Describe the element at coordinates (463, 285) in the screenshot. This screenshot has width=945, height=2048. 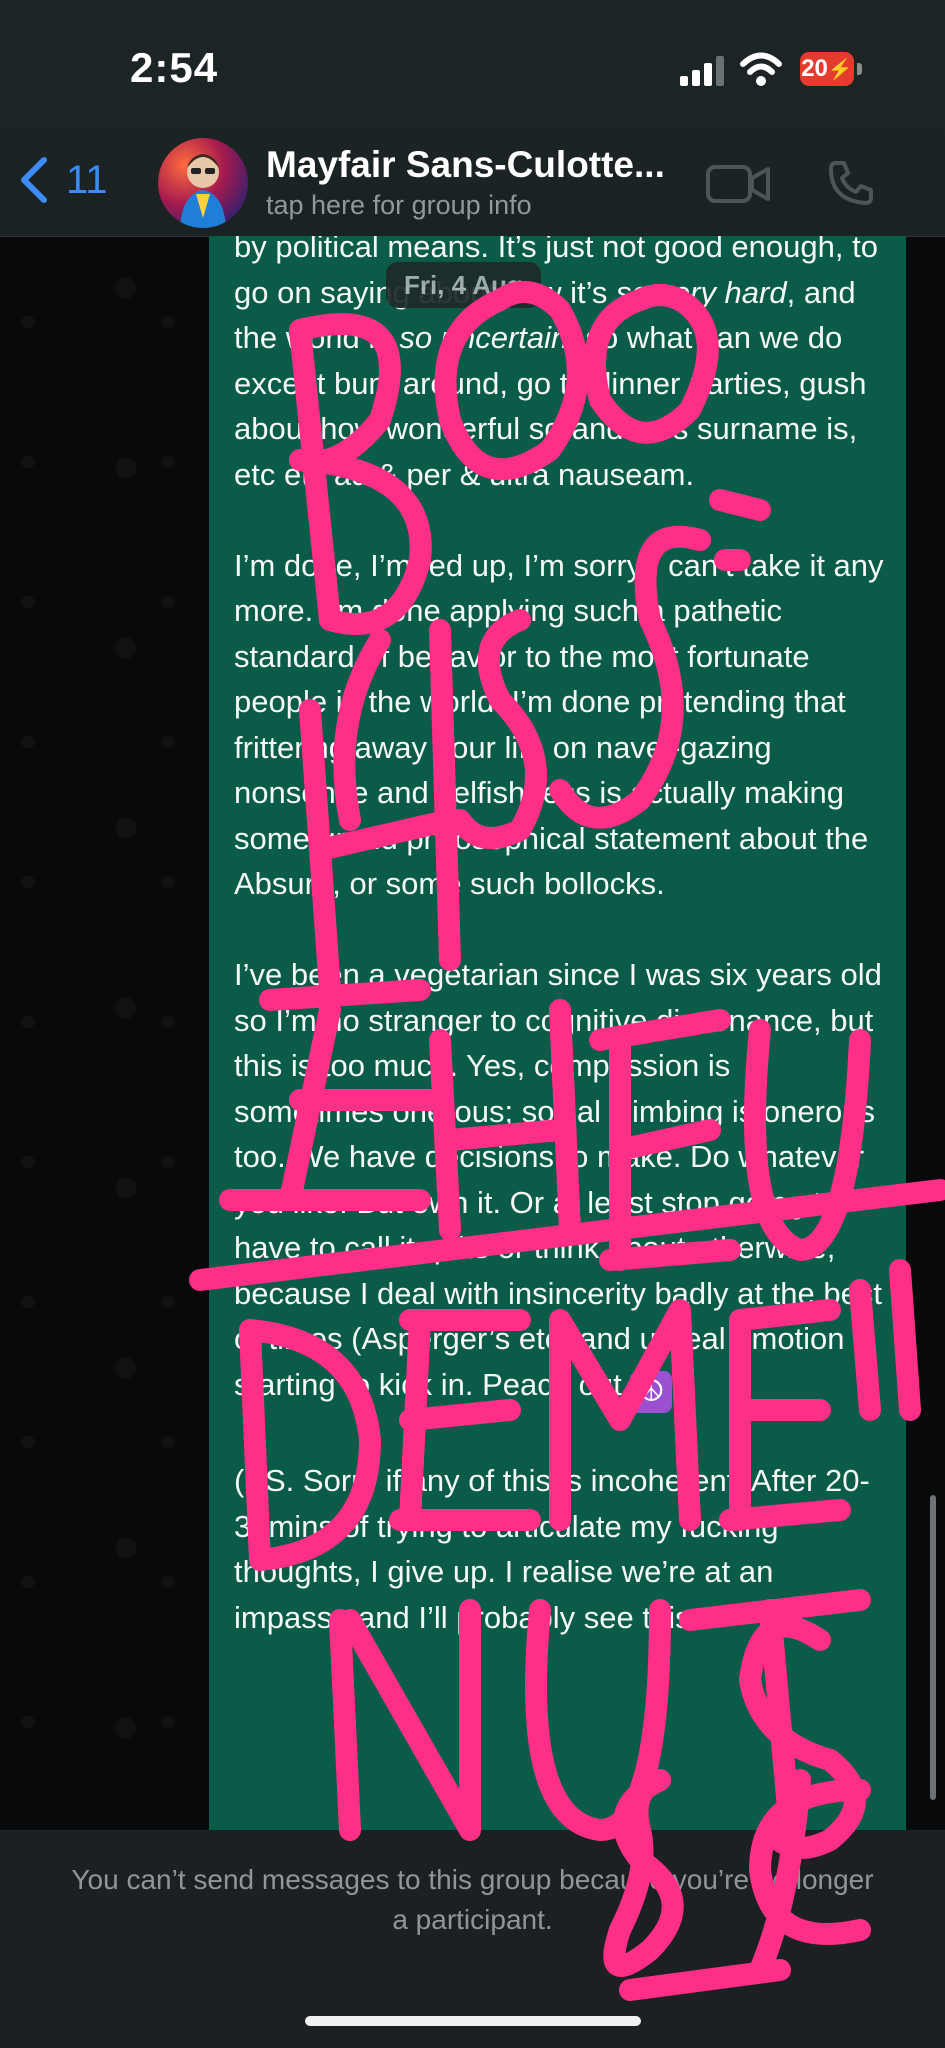
I see `date-chip: Fri, 4 Aug` at that location.